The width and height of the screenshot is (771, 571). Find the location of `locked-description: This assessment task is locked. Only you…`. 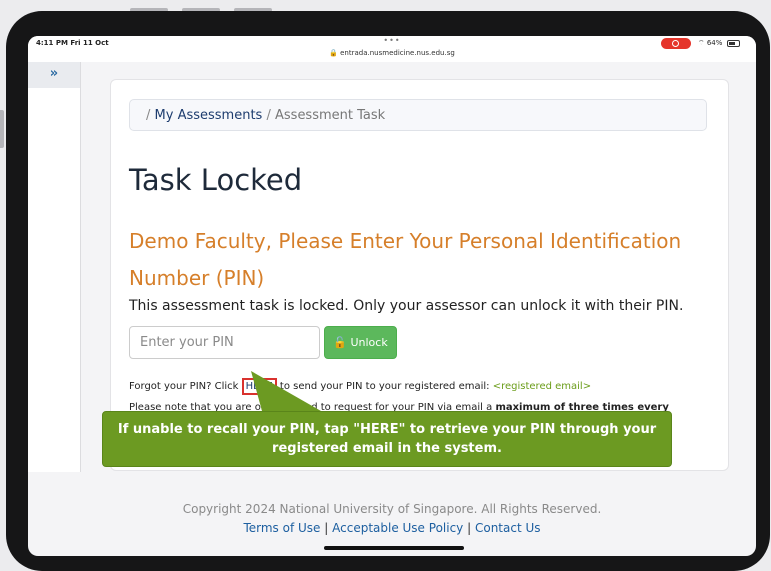

locked-description: This assessment task is locked. Only you… is located at coordinates (406, 306).